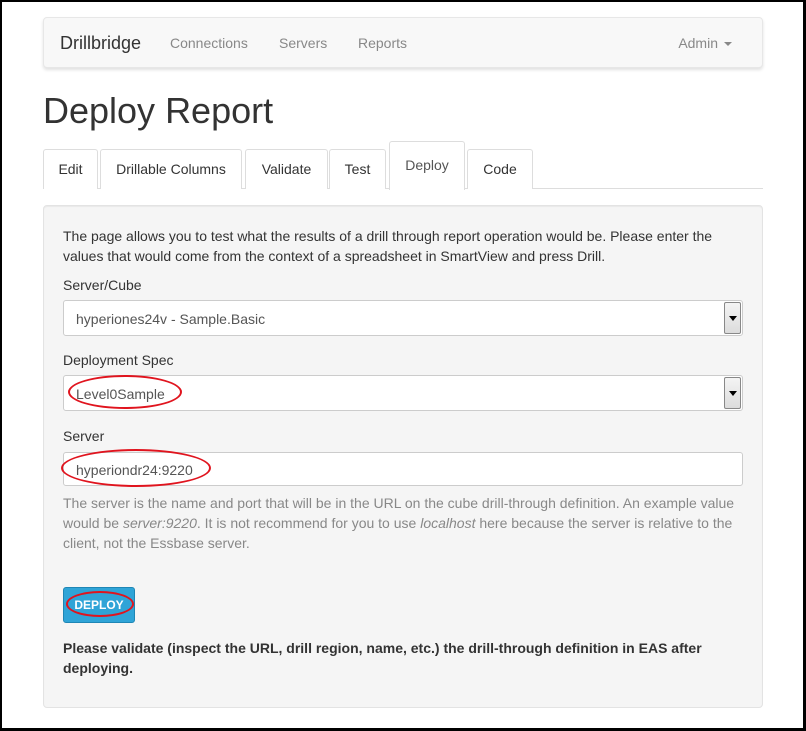 This screenshot has height=731, width=806. Describe the element at coordinates (357, 169) in the screenshot. I see `tab-test: Test` at that location.